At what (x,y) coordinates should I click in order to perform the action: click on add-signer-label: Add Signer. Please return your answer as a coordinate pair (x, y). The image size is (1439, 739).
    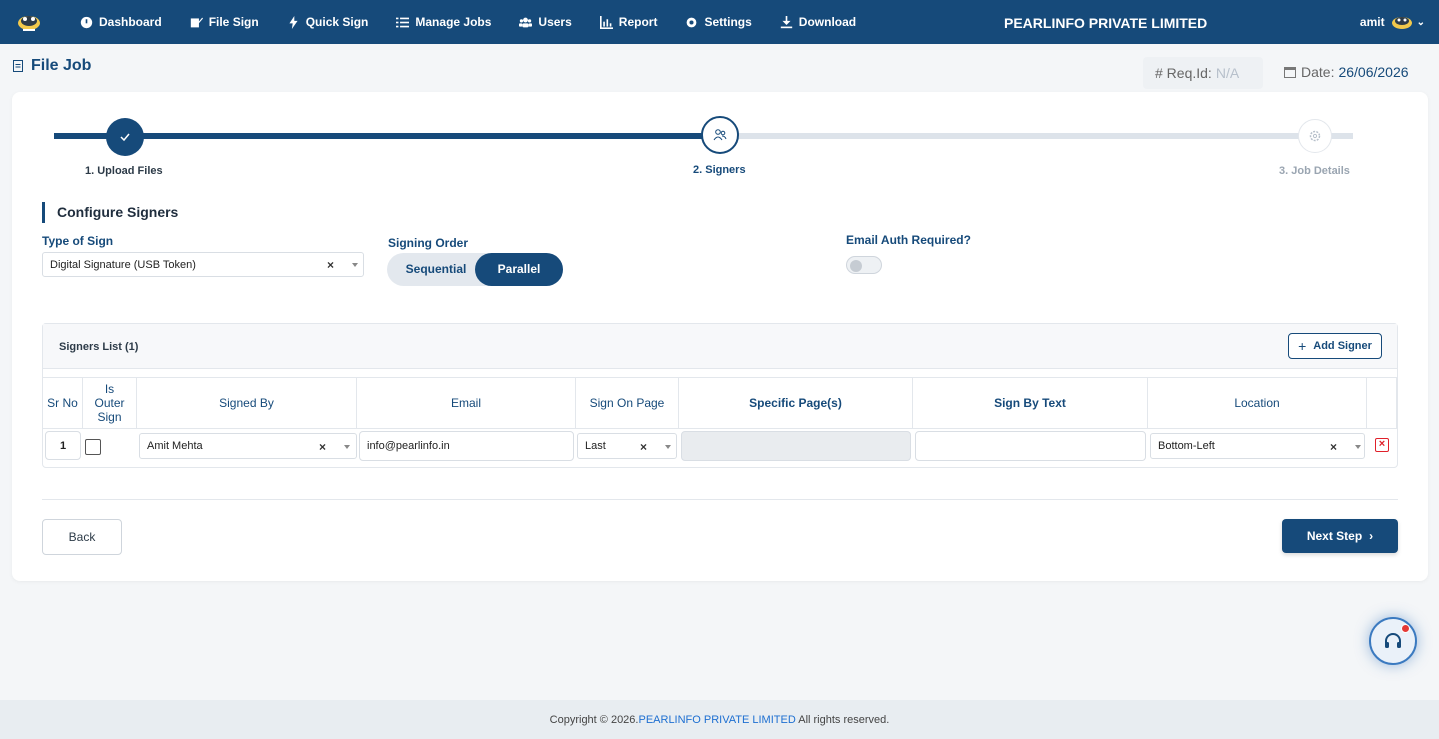
    Looking at the image, I should click on (1342, 346).